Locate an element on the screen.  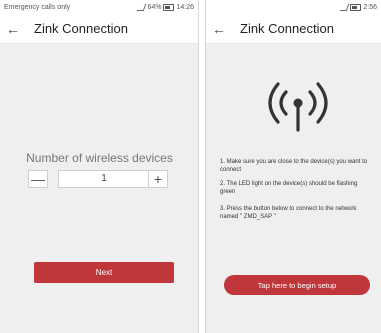
next-button: Next is located at coordinates (104, 272).